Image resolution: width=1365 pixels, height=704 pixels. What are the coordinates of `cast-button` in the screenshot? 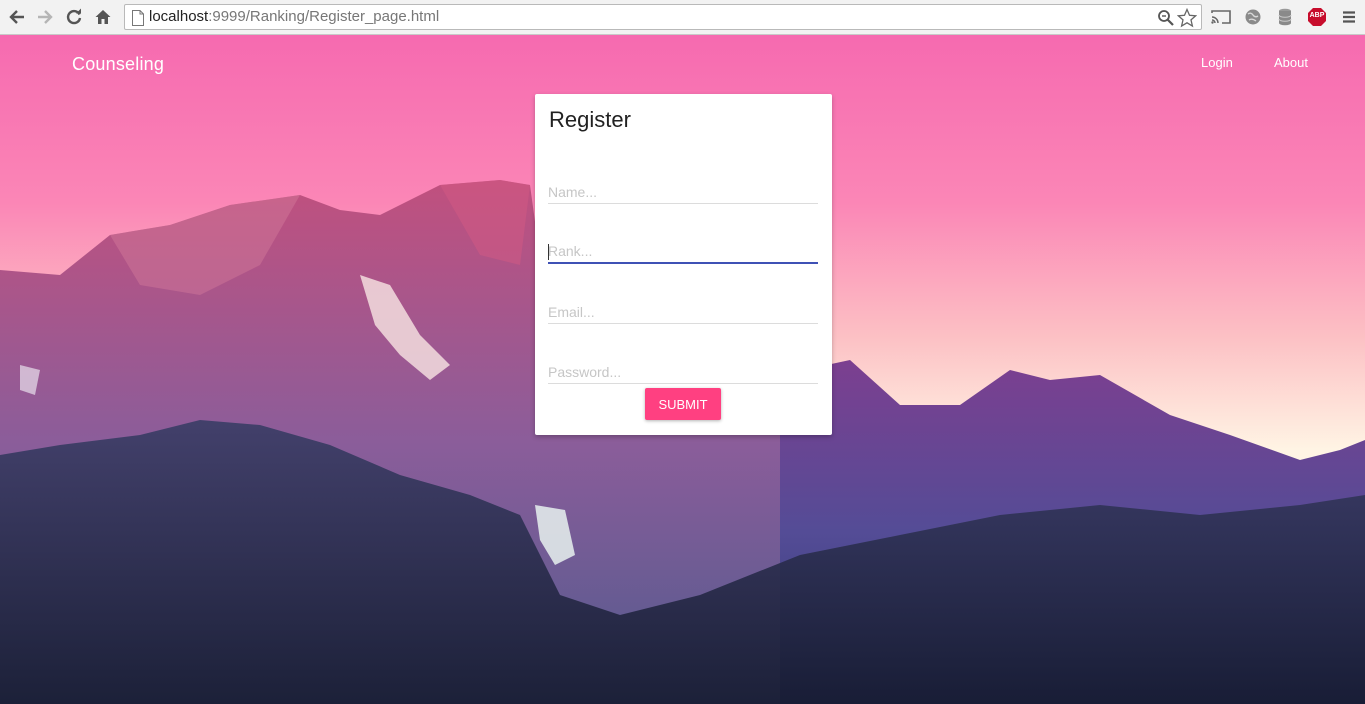 It's located at (1221, 17).